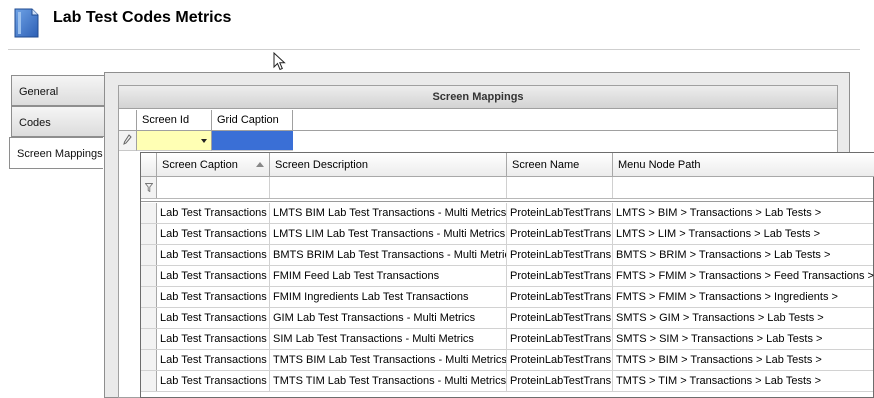  What do you see at coordinates (56, 153) in the screenshot?
I see `tab-screen-mappings: Screen Mappings` at bounding box center [56, 153].